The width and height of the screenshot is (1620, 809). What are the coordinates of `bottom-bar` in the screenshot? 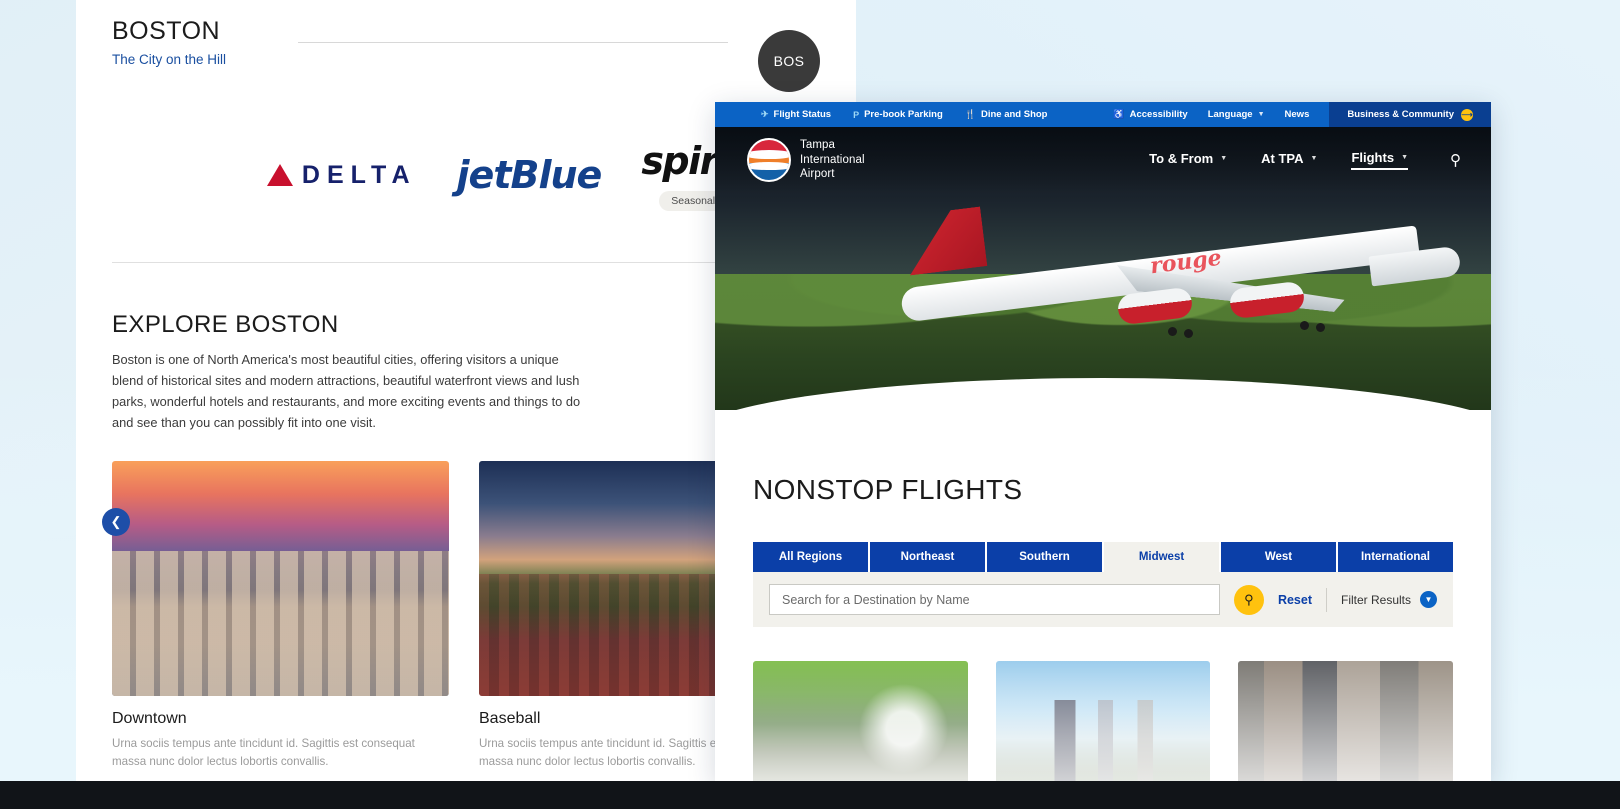 It's located at (810, 795).